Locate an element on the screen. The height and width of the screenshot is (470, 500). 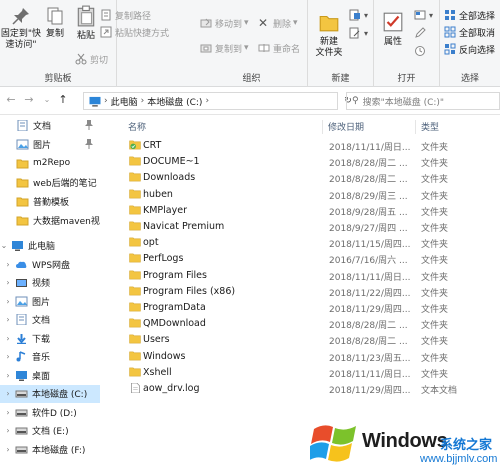
nav-quick-item: m2Repo is located at coordinates (50, 163).